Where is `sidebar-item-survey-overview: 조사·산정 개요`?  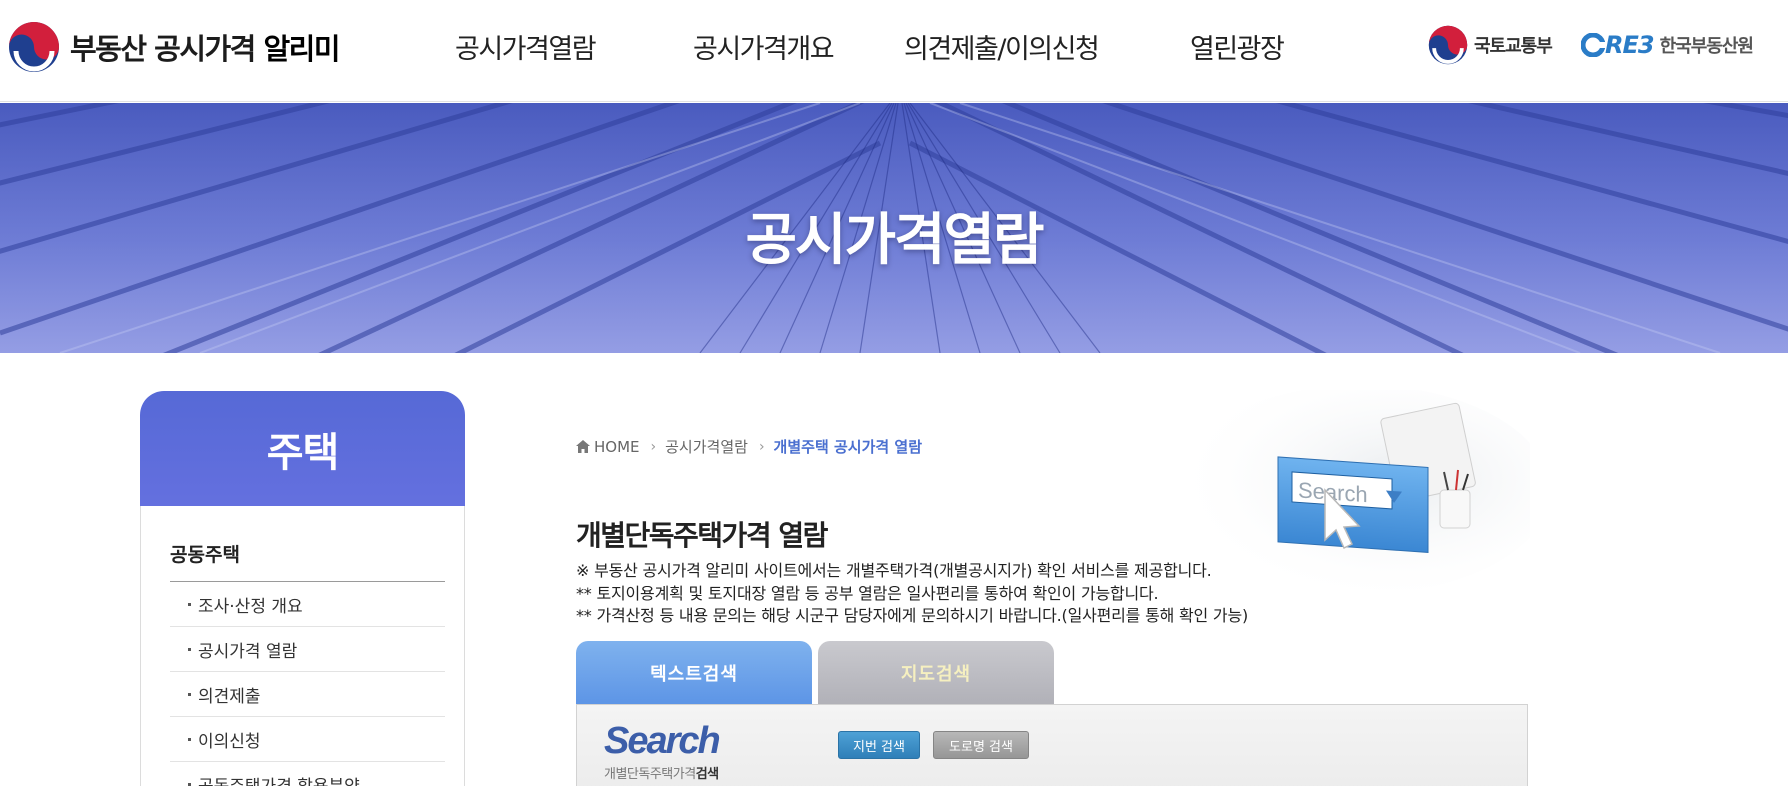 sidebar-item-survey-overview: 조사·산정 개요 is located at coordinates (307, 604).